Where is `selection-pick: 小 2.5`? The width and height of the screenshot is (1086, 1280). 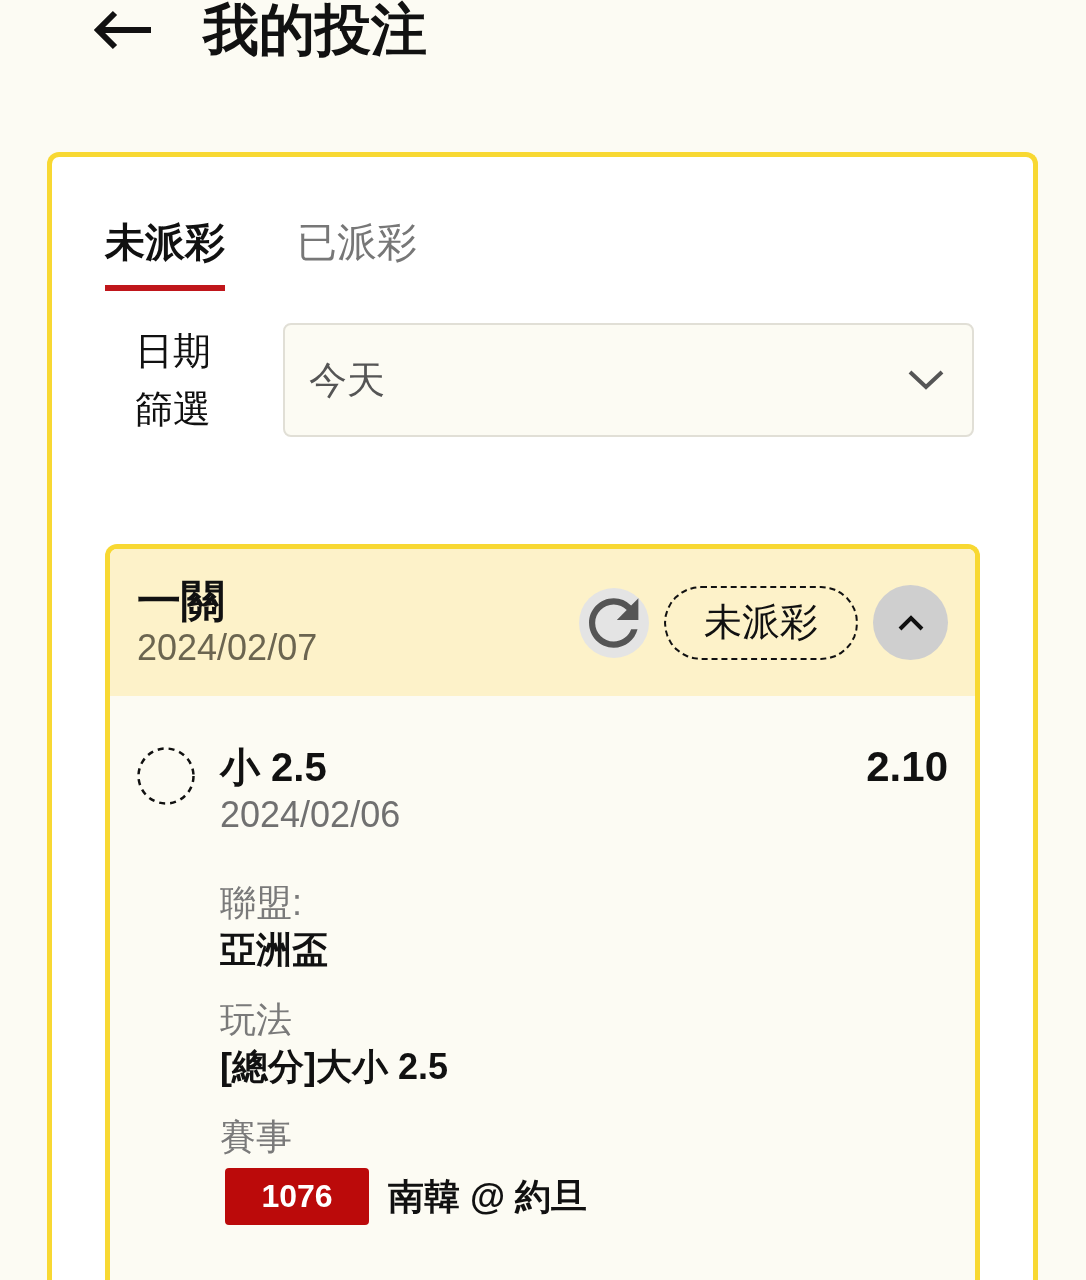 selection-pick: 小 2.5 is located at coordinates (273, 767).